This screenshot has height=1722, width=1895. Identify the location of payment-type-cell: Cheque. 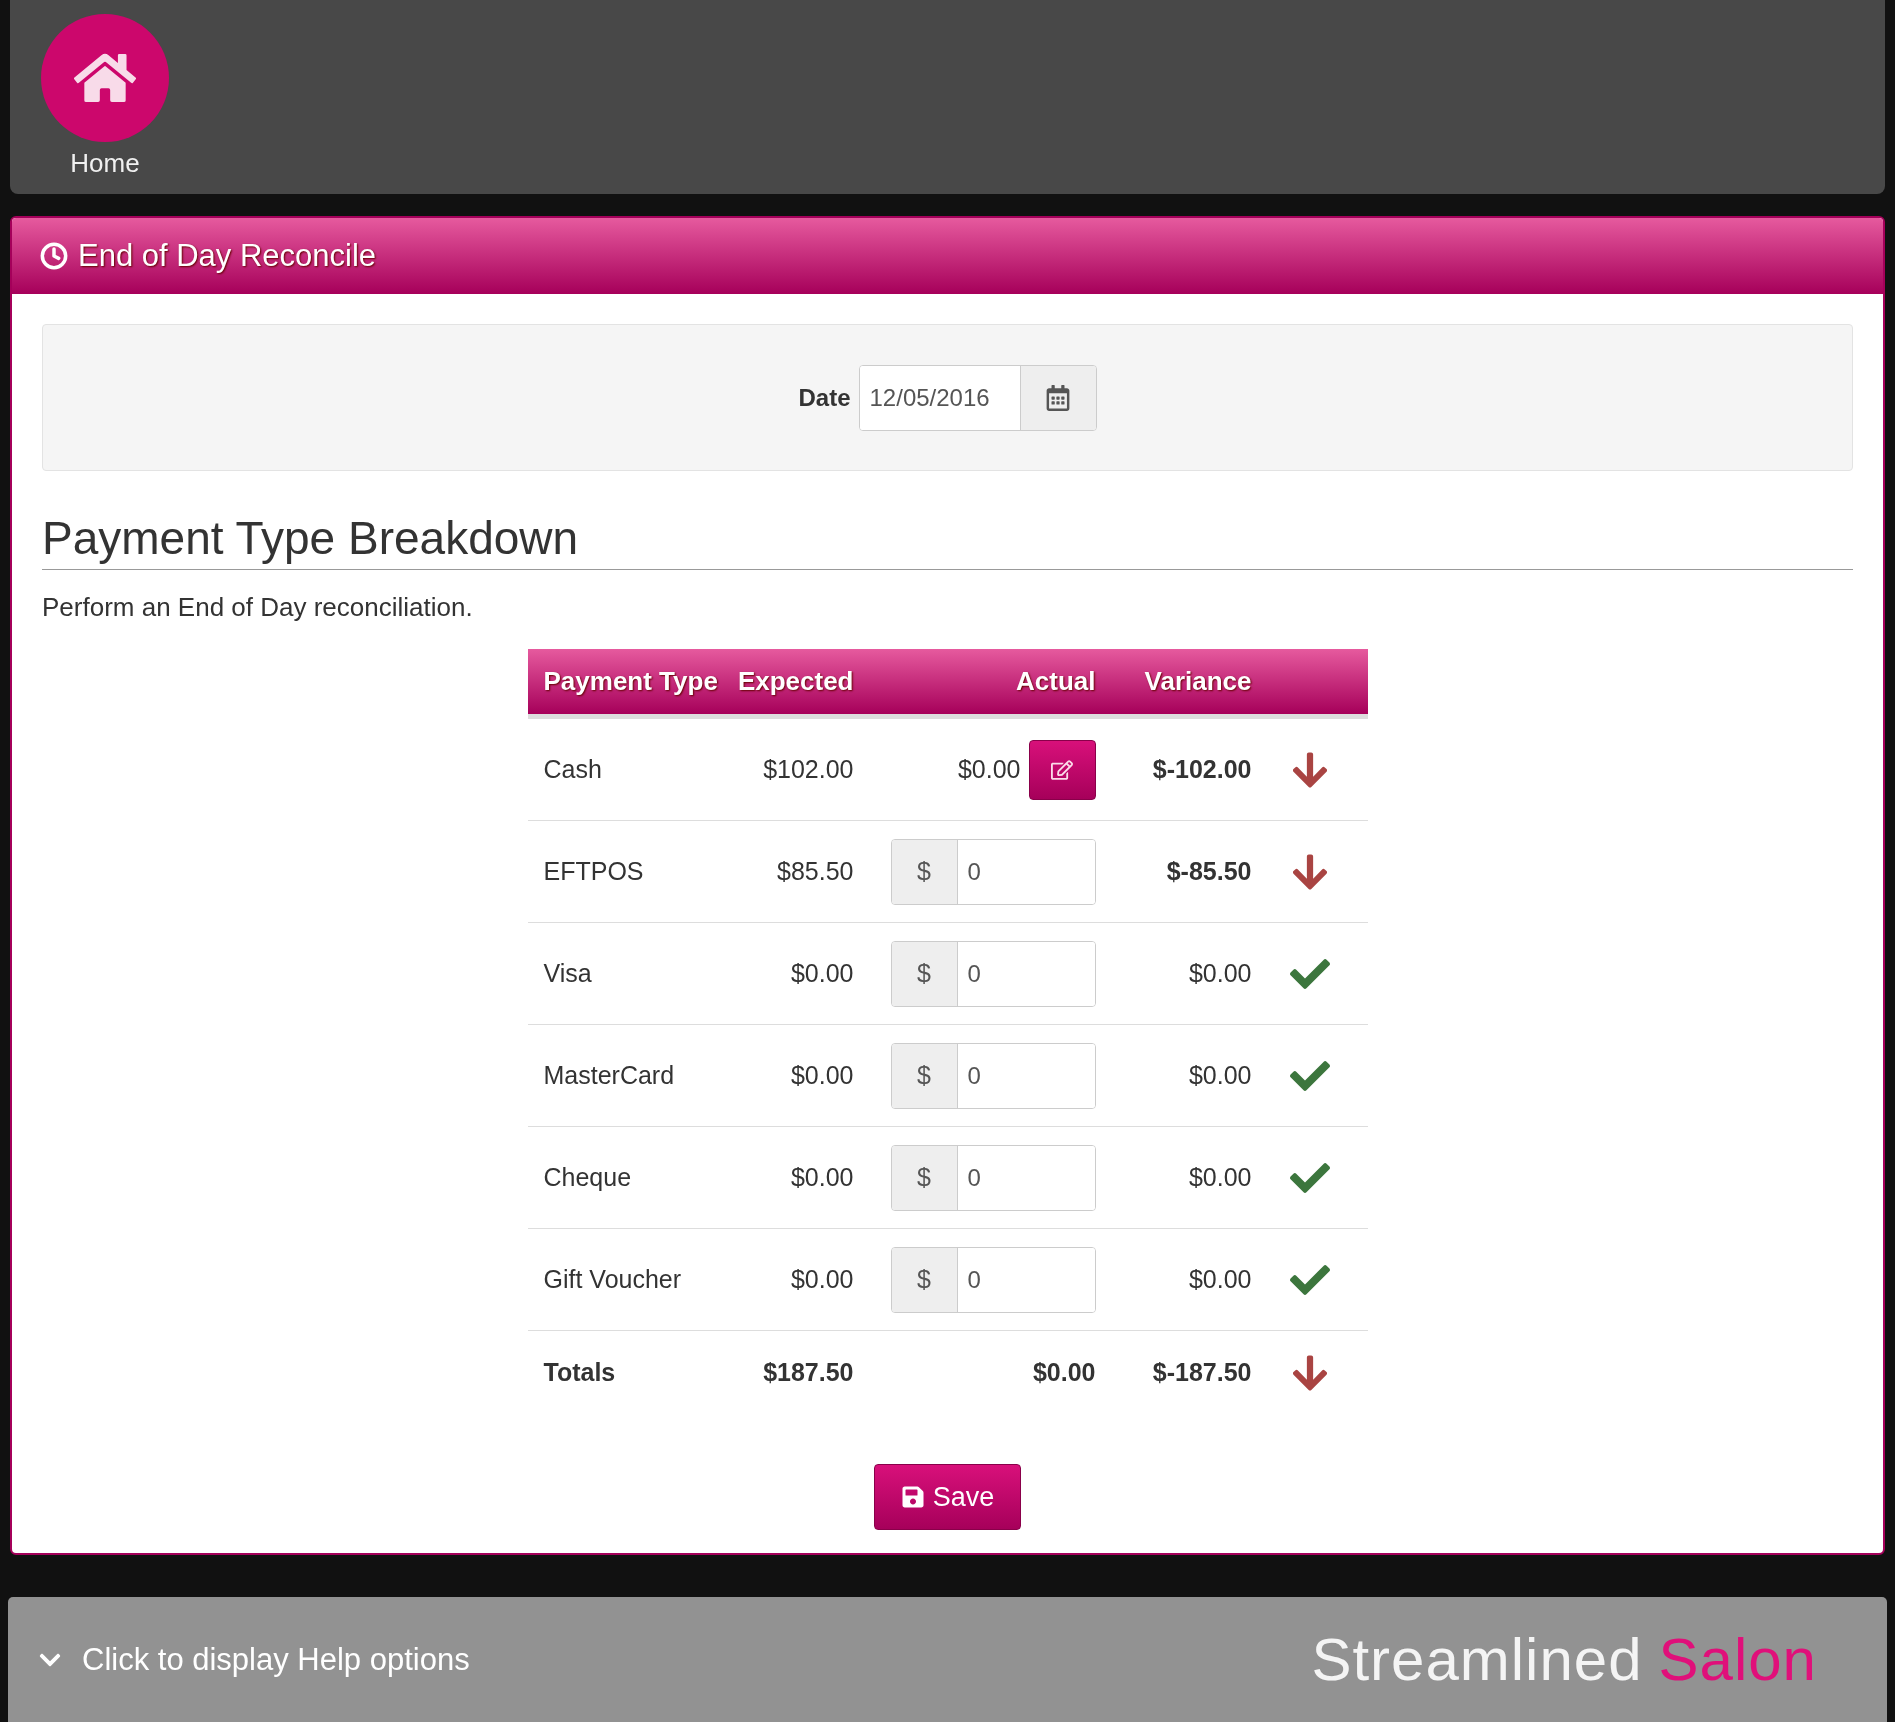
(622, 1177).